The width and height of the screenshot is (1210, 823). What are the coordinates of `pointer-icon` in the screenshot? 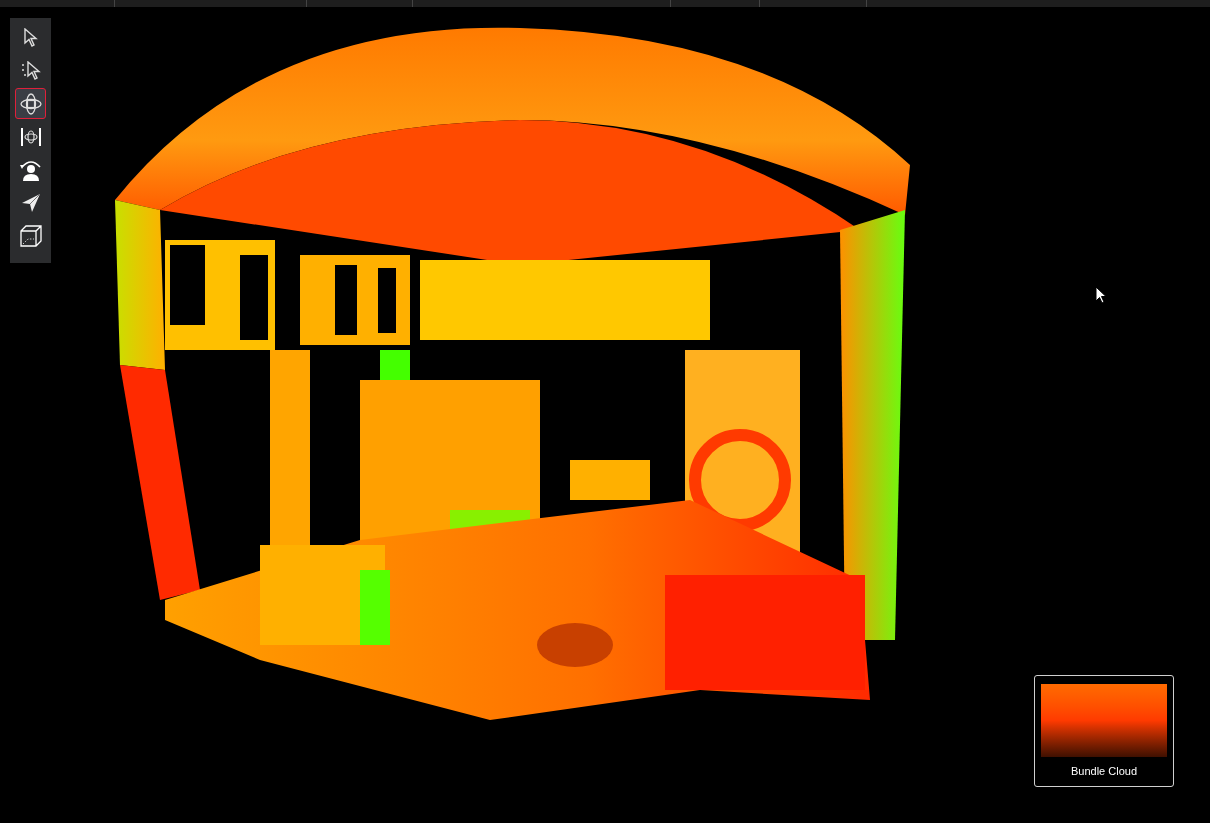 It's located at (30, 37).